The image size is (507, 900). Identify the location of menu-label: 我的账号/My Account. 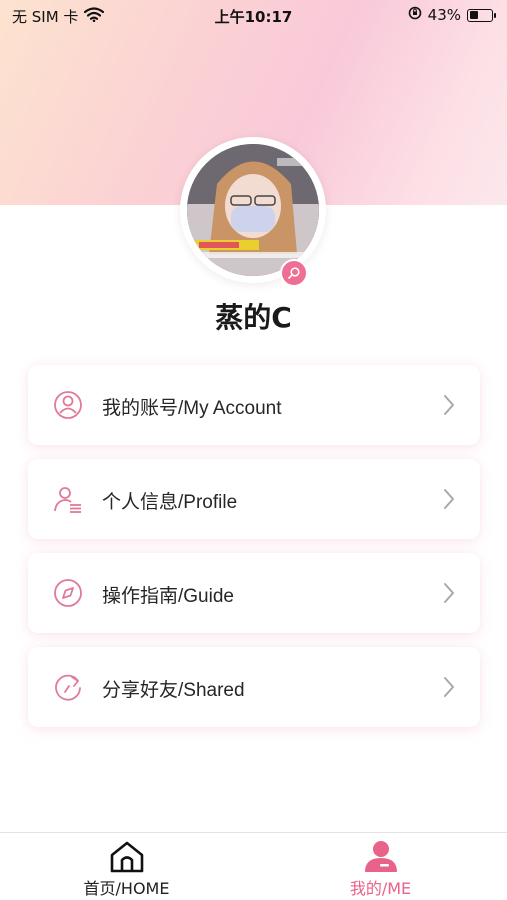
(192, 408).